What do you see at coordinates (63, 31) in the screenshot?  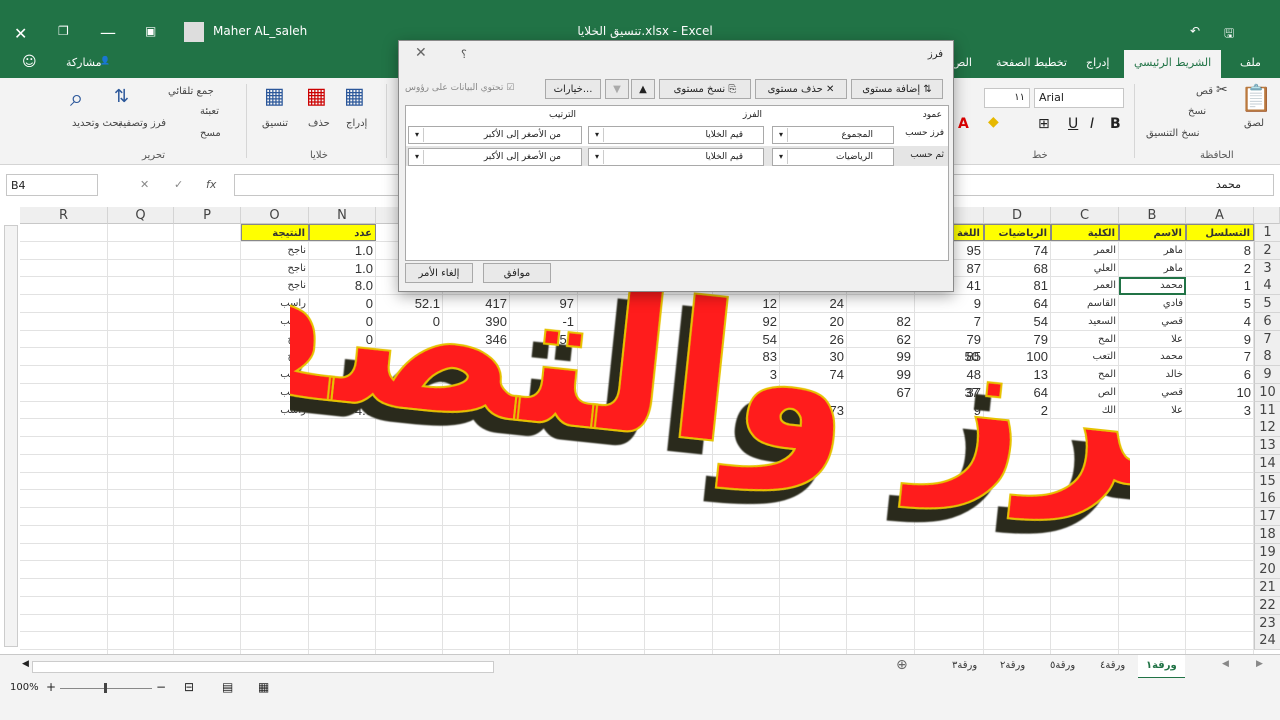 I see `restore-icon: ❐` at bounding box center [63, 31].